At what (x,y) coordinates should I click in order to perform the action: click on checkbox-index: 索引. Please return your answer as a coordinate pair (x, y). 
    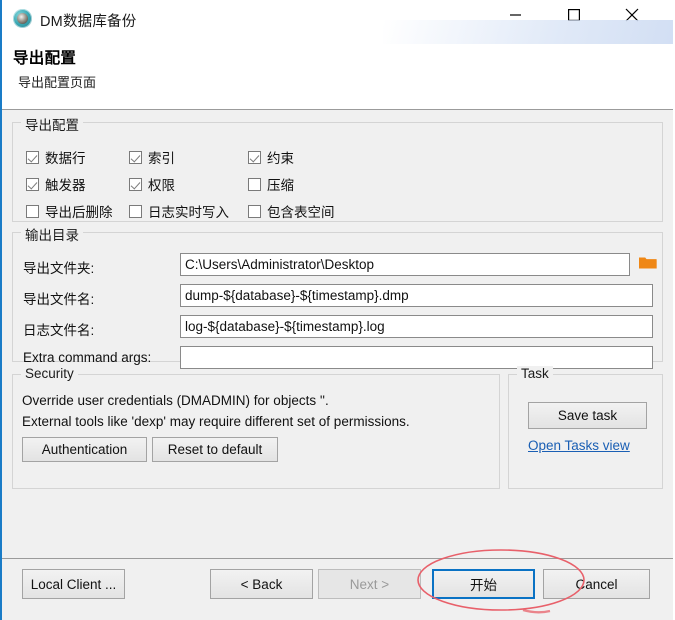
    Looking at the image, I should click on (152, 157).